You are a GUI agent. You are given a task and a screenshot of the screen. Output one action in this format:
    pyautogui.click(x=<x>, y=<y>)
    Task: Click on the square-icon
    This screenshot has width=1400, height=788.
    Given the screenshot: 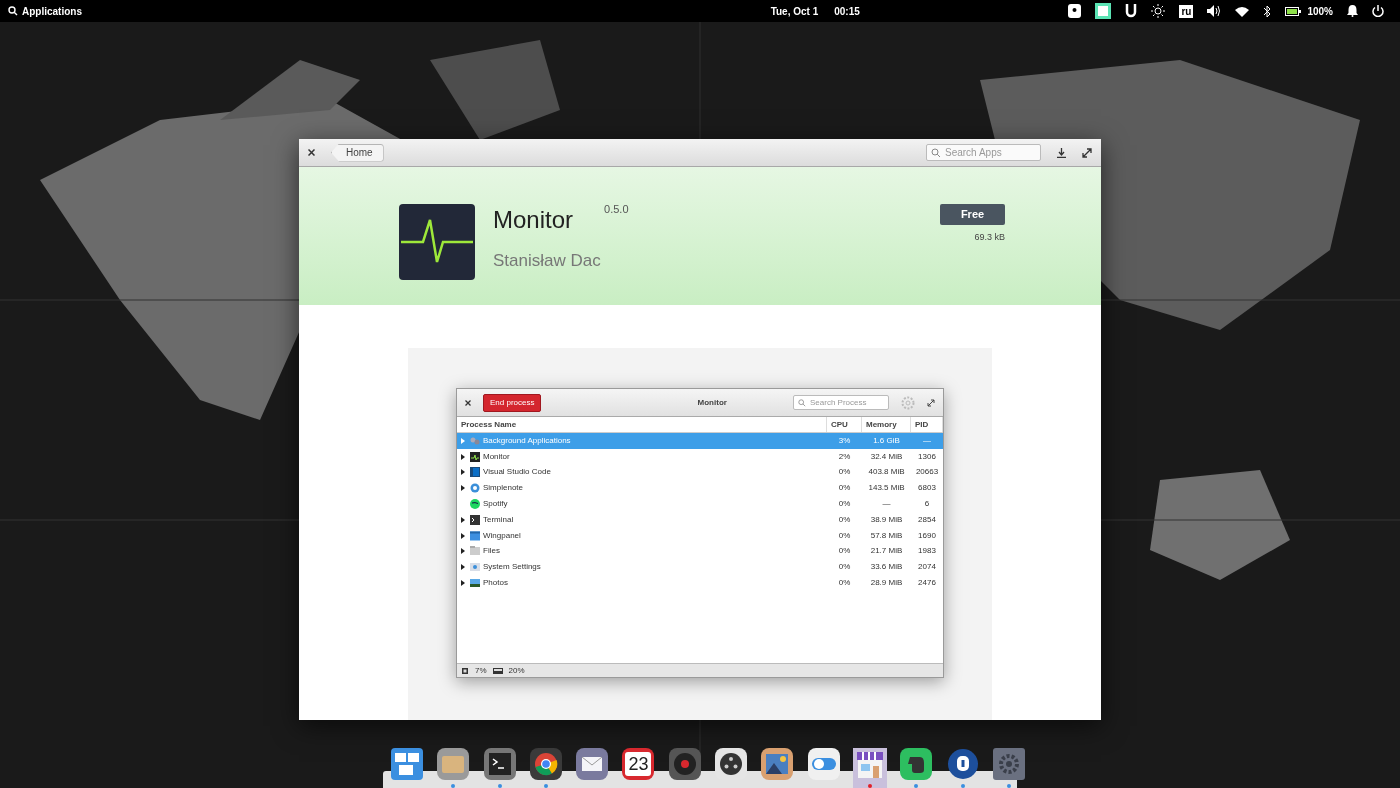 What is the action you would take?
    pyautogui.click(x=1103, y=11)
    